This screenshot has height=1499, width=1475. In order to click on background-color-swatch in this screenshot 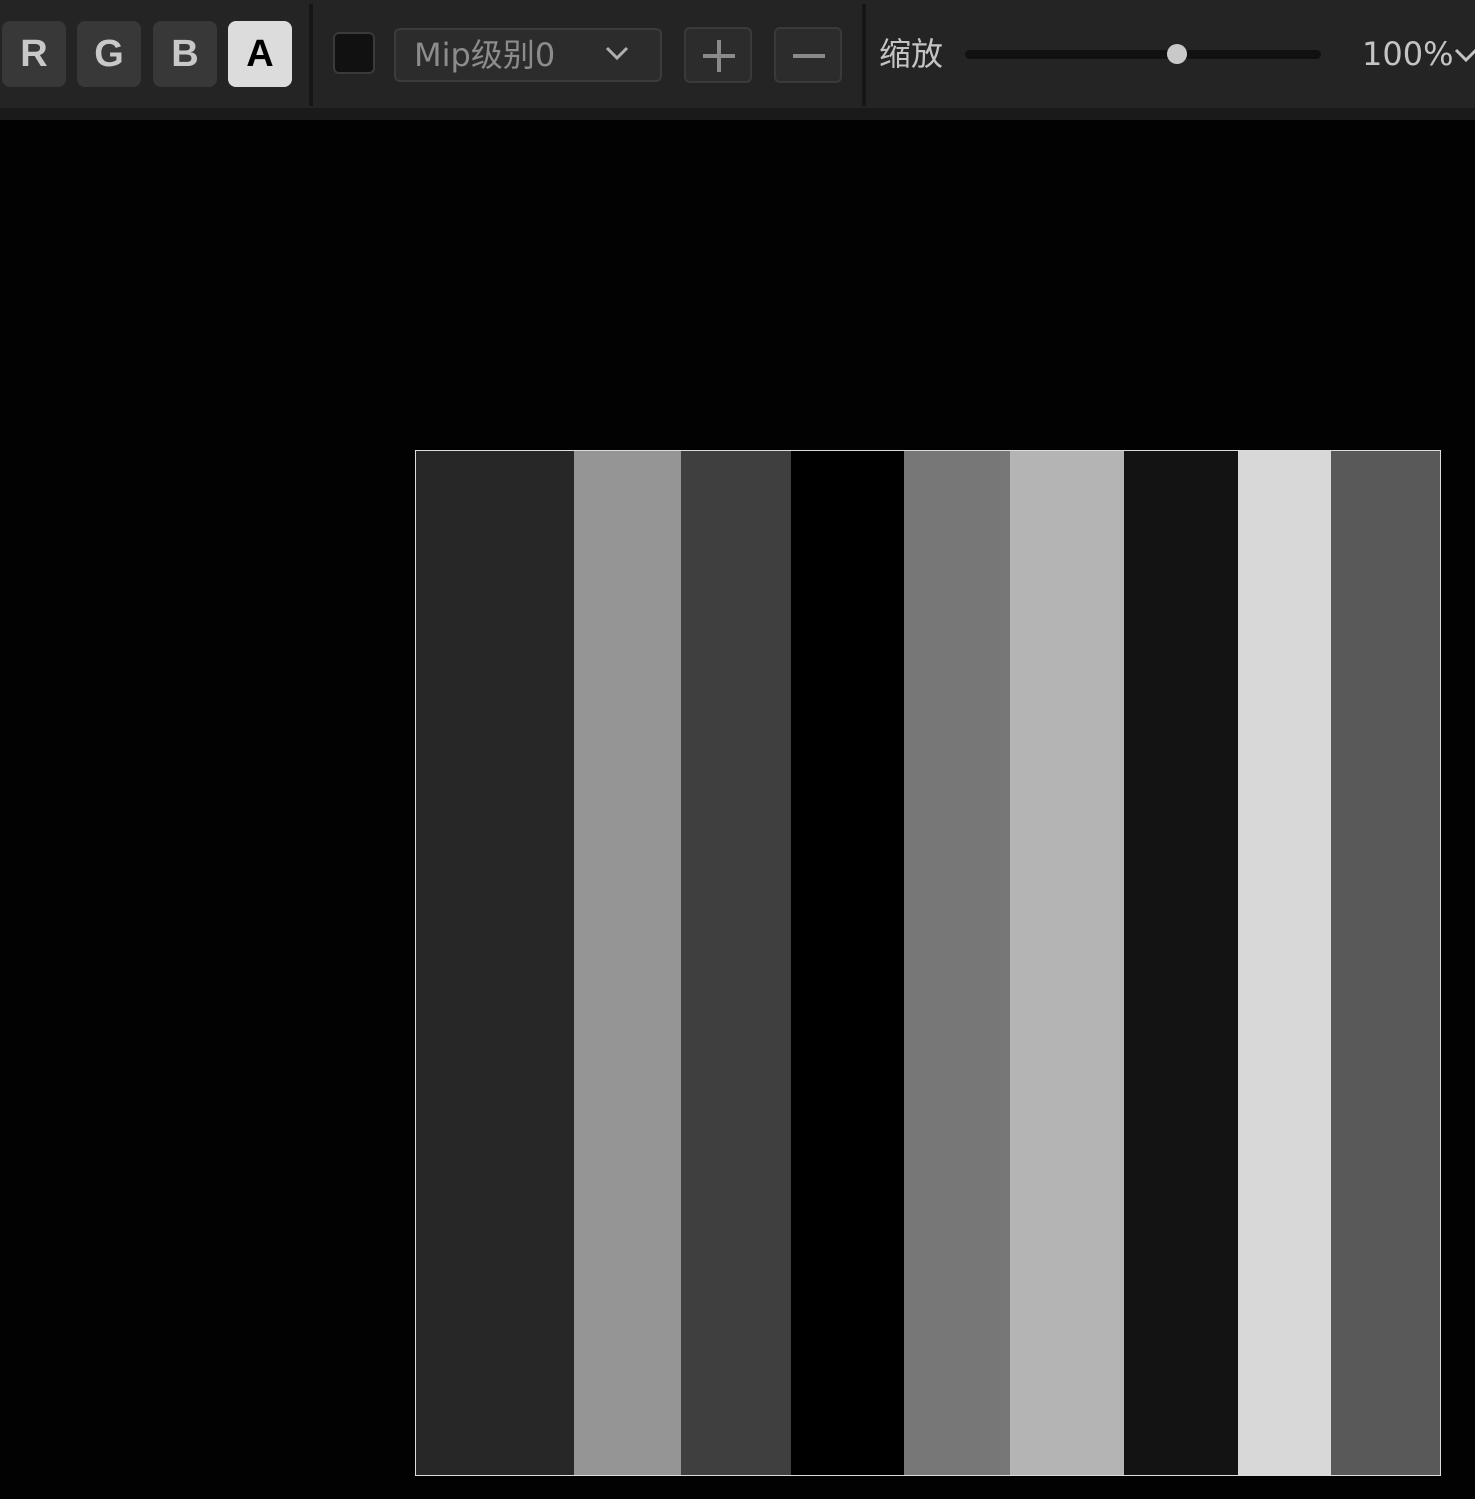, I will do `click(354, 53)`.